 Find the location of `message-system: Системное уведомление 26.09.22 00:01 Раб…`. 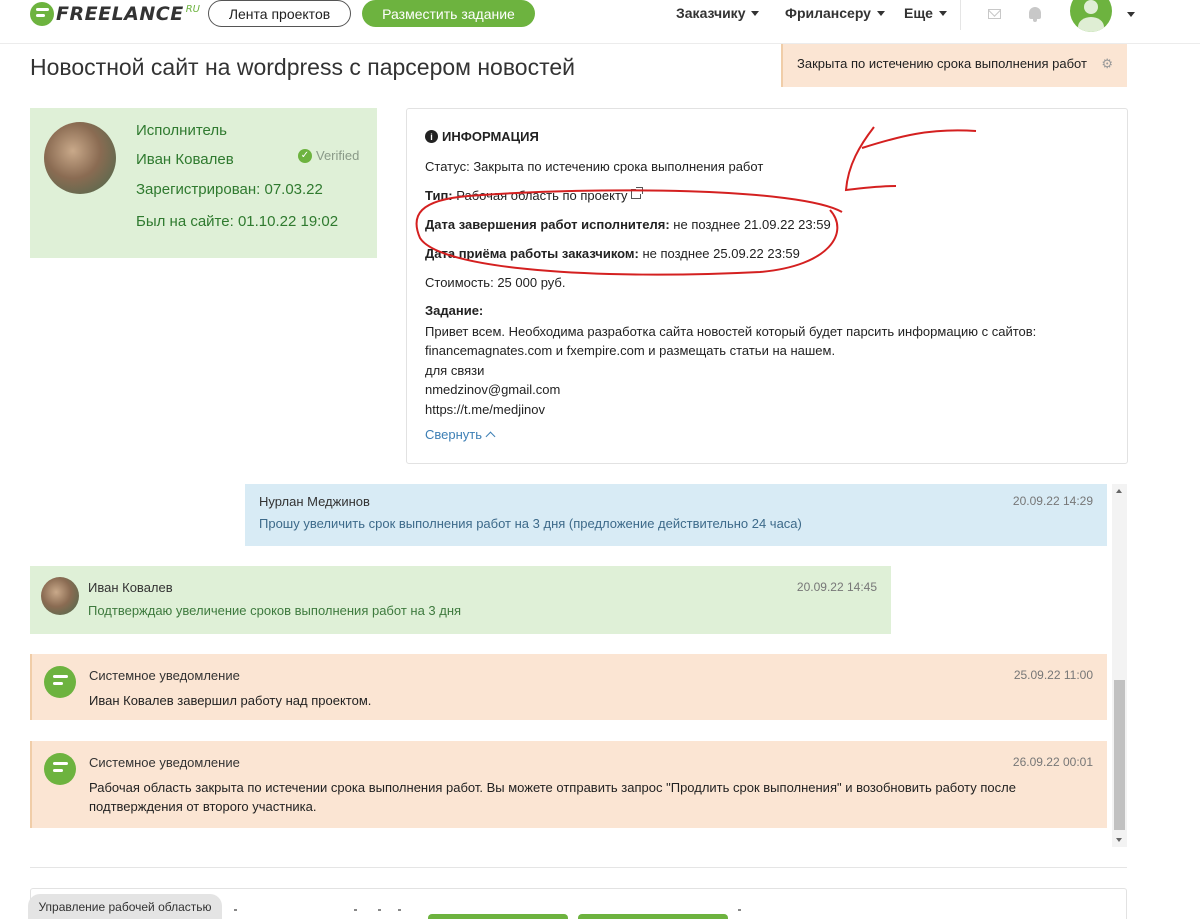

message-system: Системное уведомление 26.09.22 00:01 Раб… is located at coordinates (568, 784).